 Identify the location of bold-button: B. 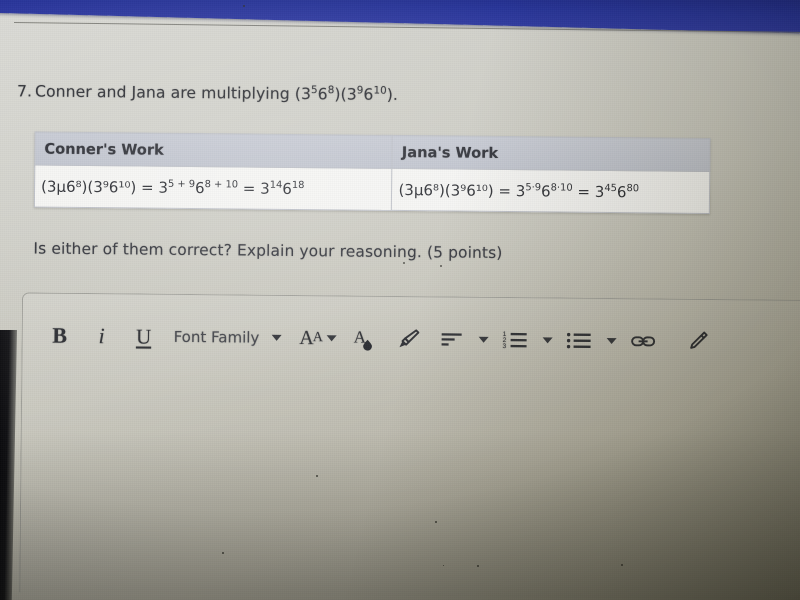
(59, 336).